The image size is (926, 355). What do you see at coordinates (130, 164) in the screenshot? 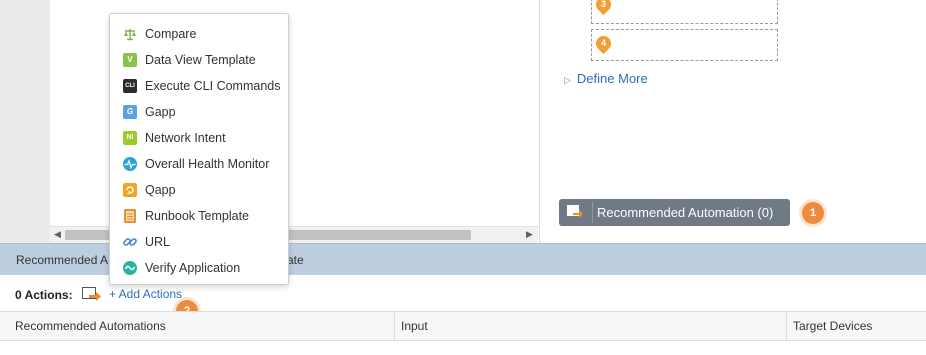
I see `health-monitor-icon` at bounding box center [130, 164].